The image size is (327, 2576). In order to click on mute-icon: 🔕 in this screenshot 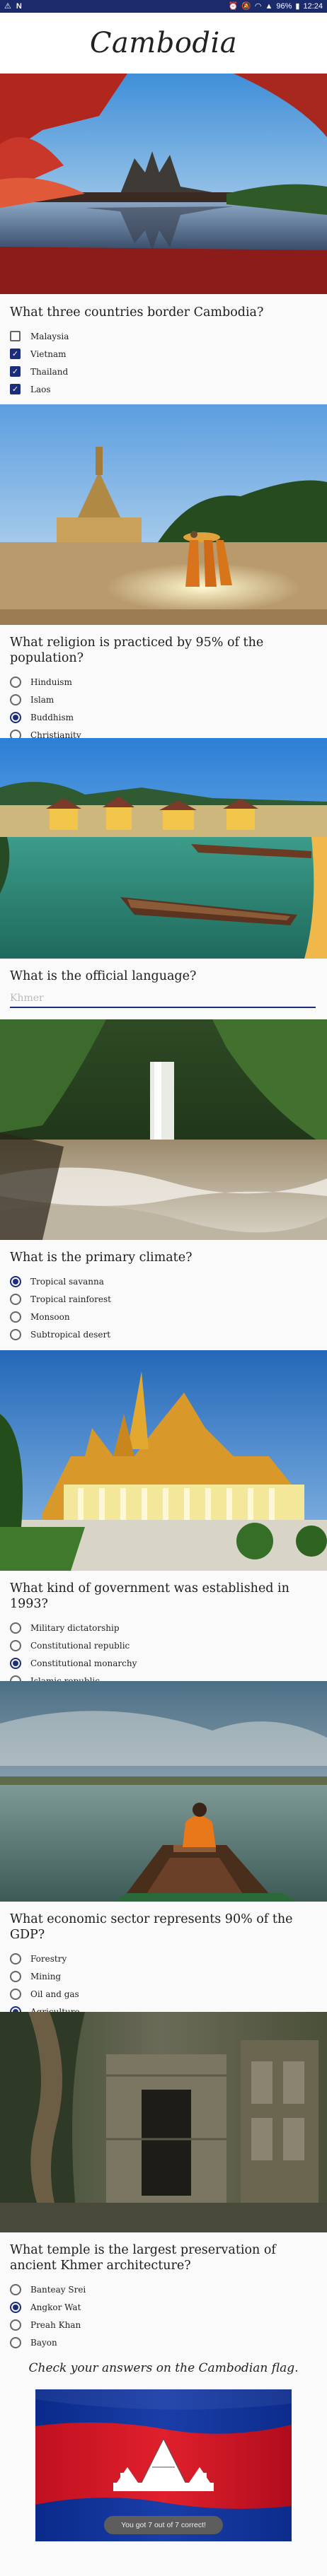, I will do `click(246, 6)`.